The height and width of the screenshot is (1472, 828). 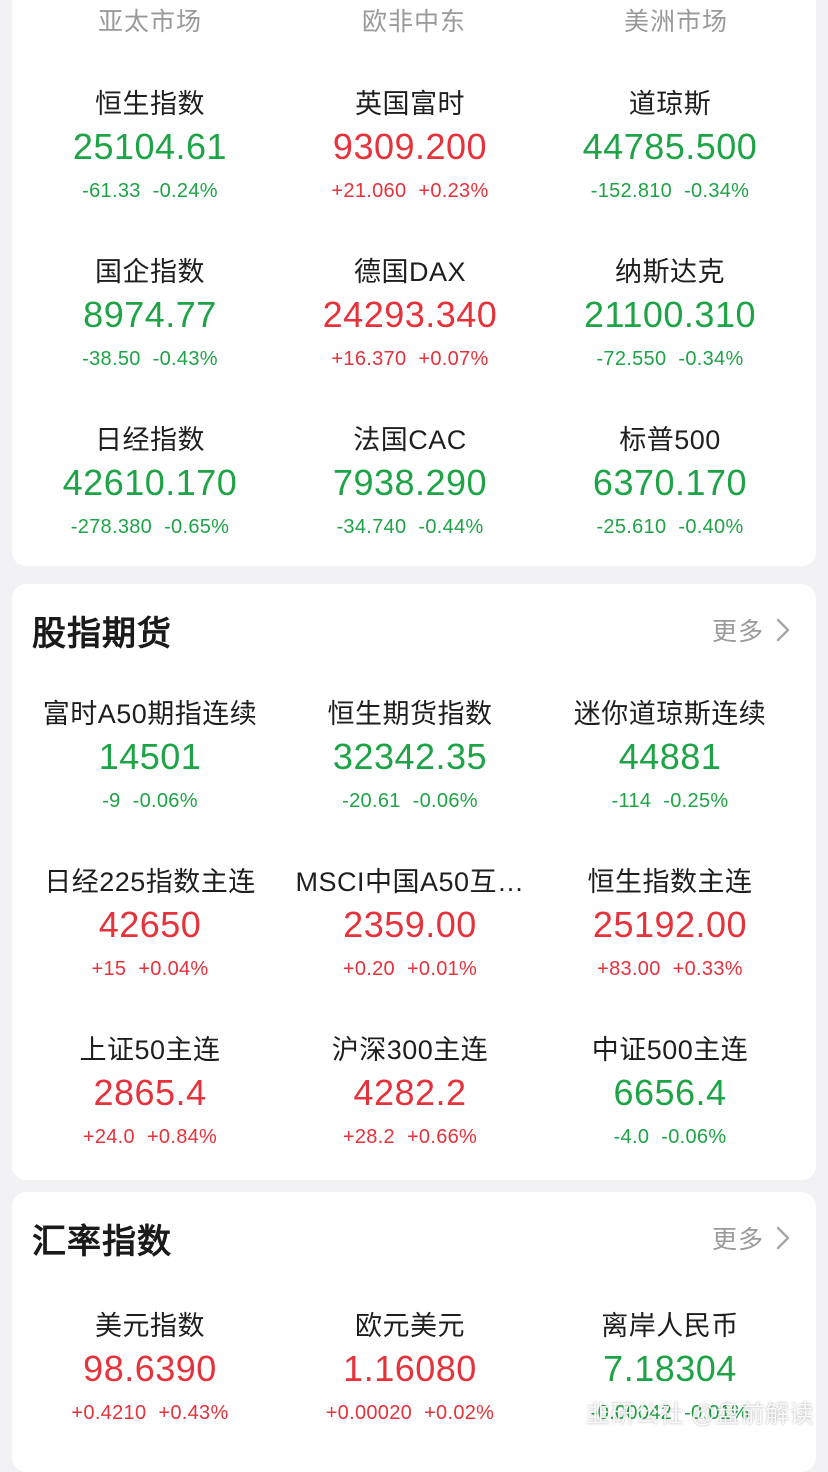 I want to click on change-value: +0.00020, so click(x=369, y=1413).